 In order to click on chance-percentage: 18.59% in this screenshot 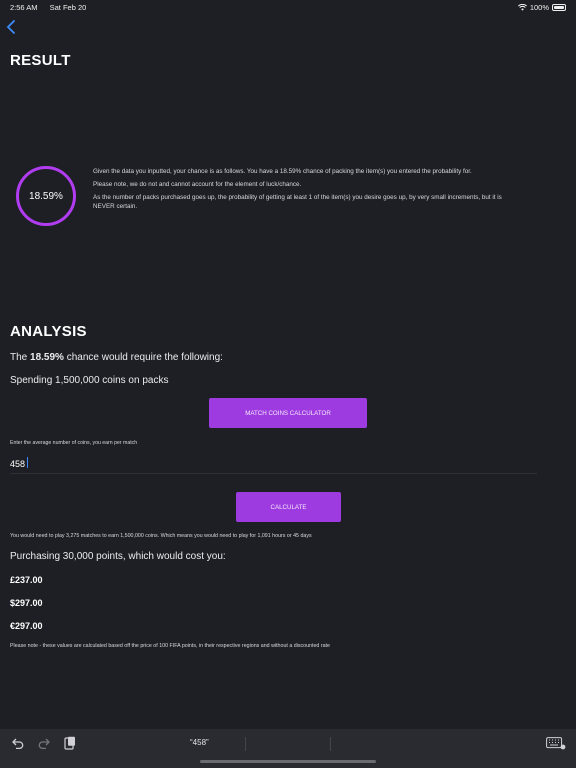, I will do `click(46, 196)`.